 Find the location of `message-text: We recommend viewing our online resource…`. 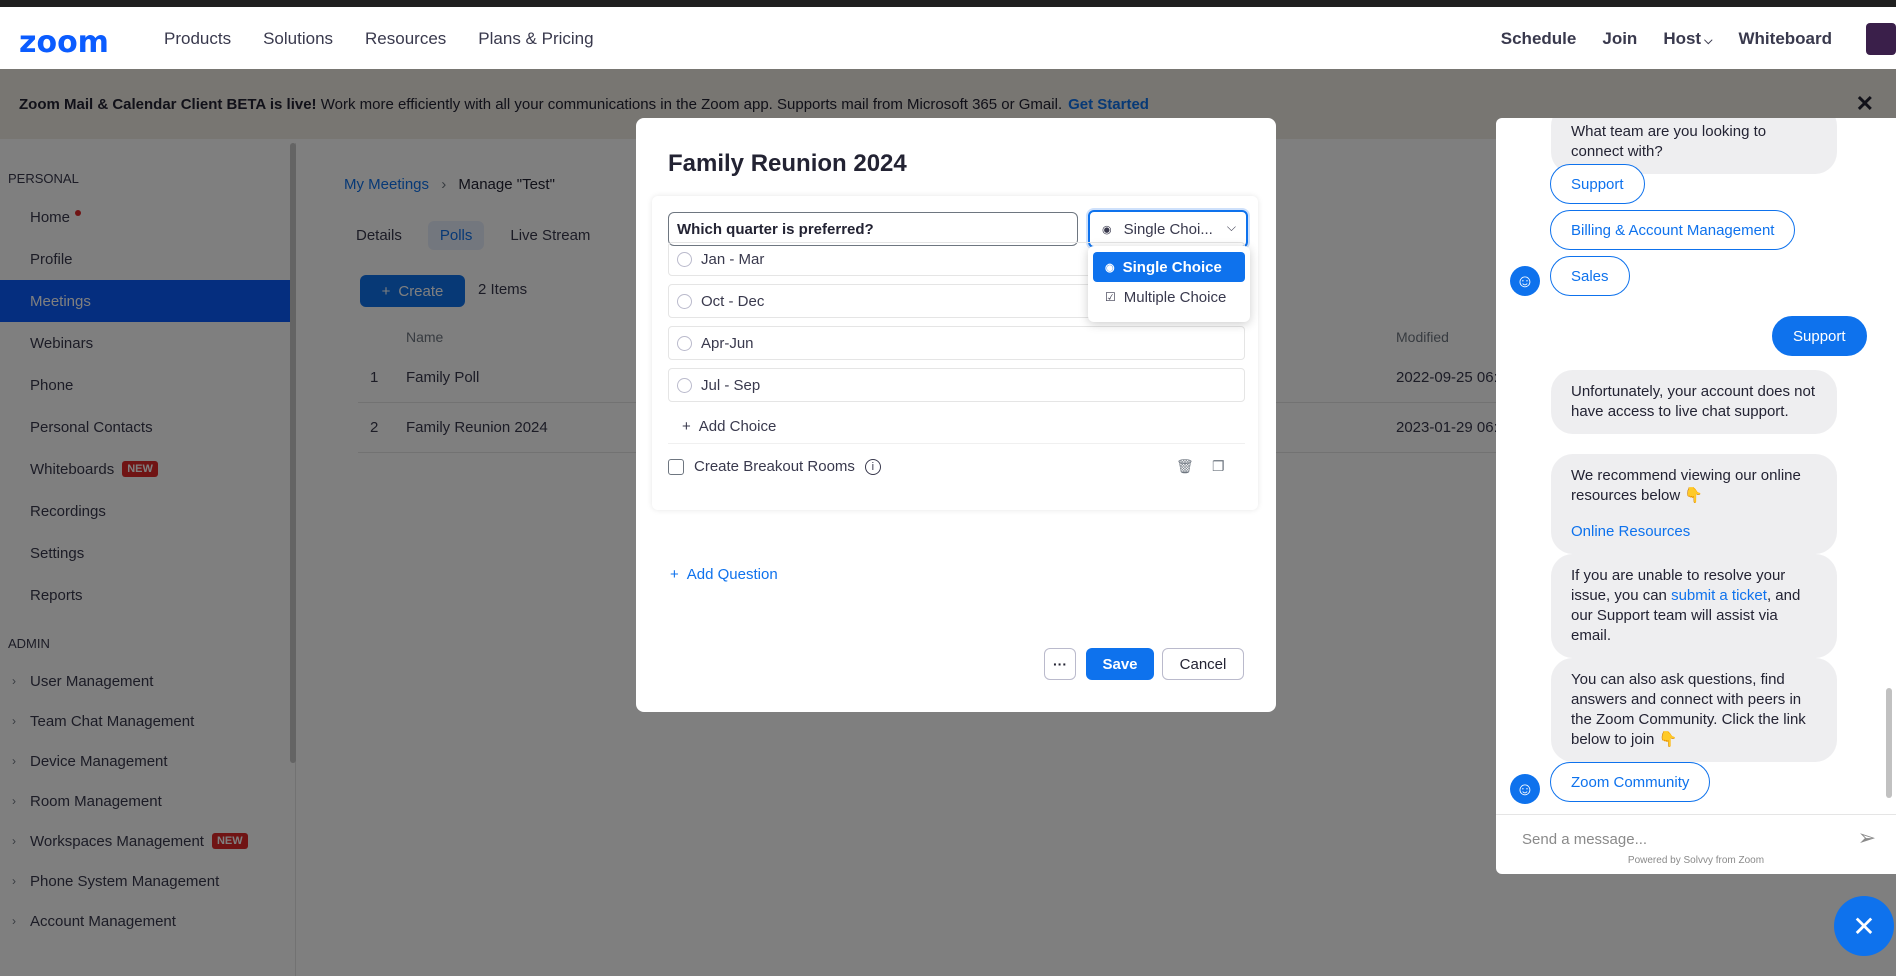

message-text: We recommend viewing our online resource… is located at coordinates (1686, 485).